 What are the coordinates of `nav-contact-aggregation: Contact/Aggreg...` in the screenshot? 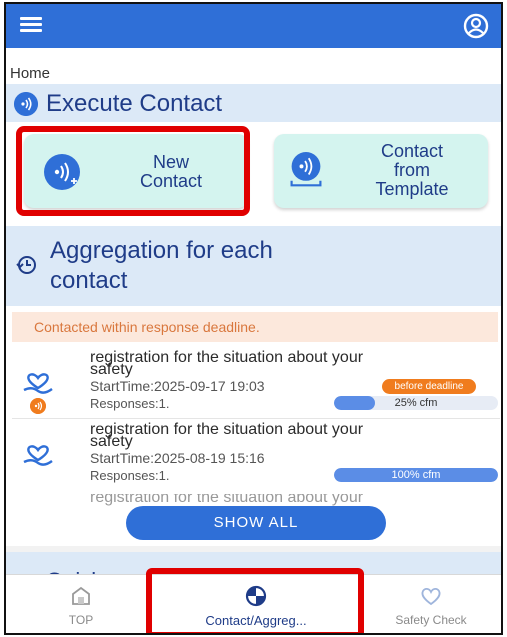 It's located at (256, 604).